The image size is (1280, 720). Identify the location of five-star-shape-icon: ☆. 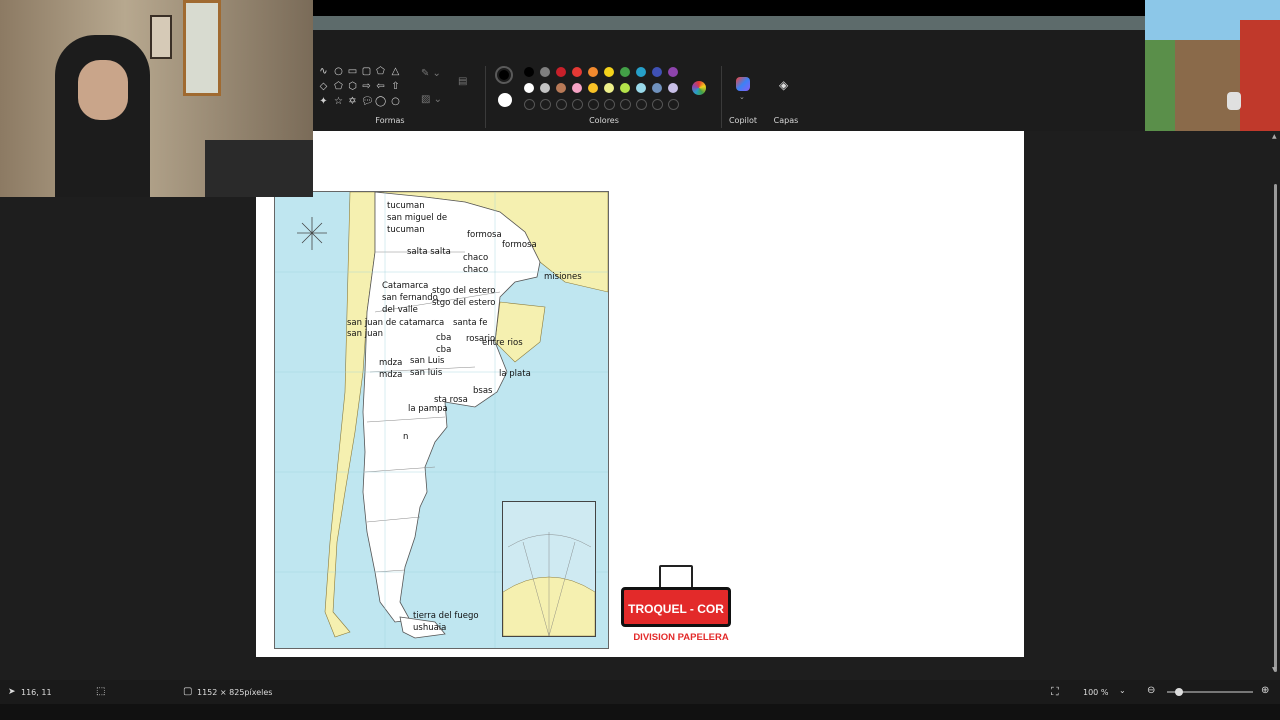
(338, 101).